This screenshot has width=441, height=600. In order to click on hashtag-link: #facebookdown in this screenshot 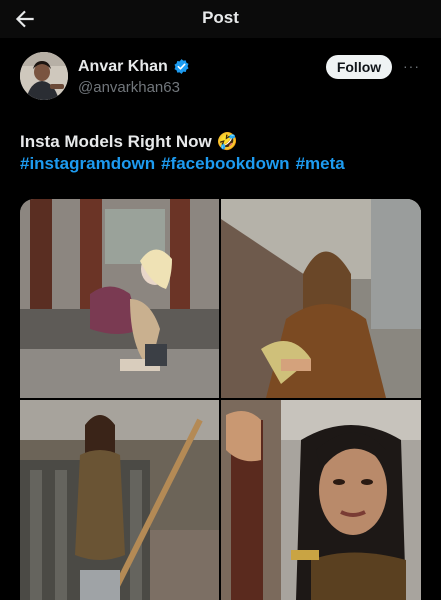, I will do `click(225, 163)`.